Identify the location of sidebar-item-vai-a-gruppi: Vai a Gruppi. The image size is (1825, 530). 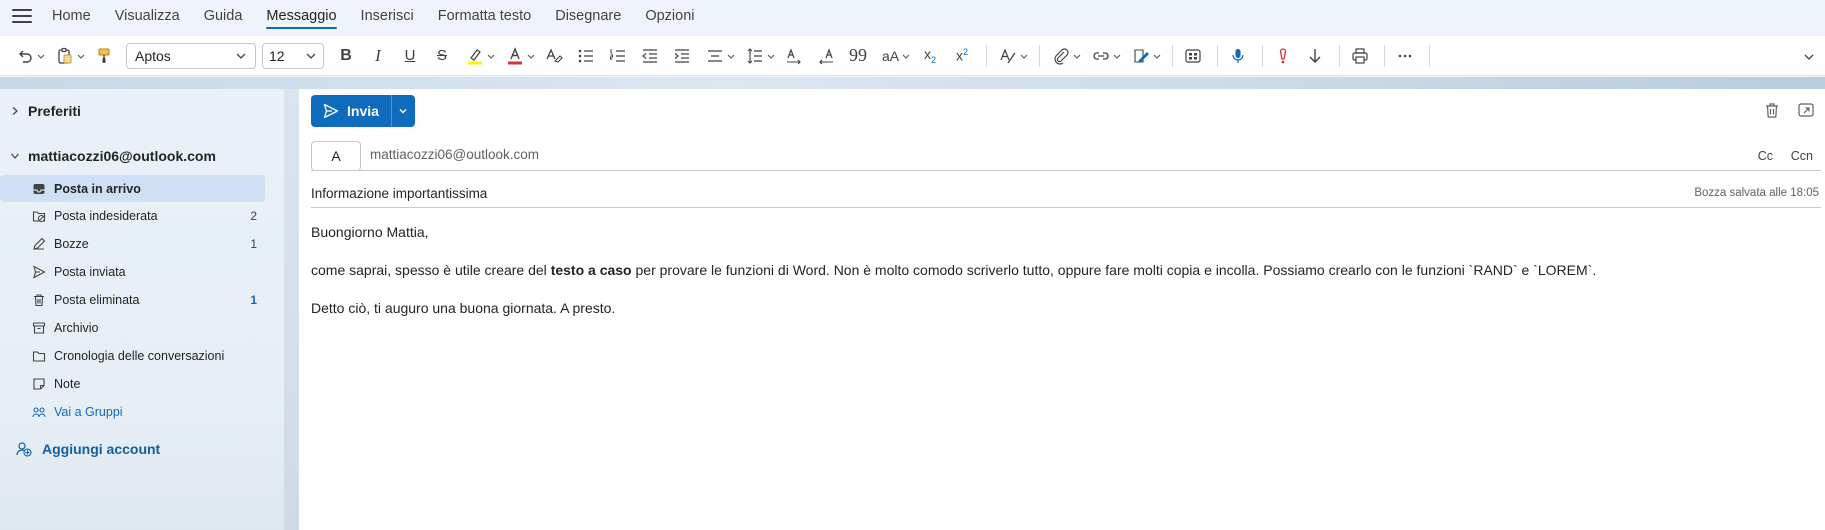
(132, 411).